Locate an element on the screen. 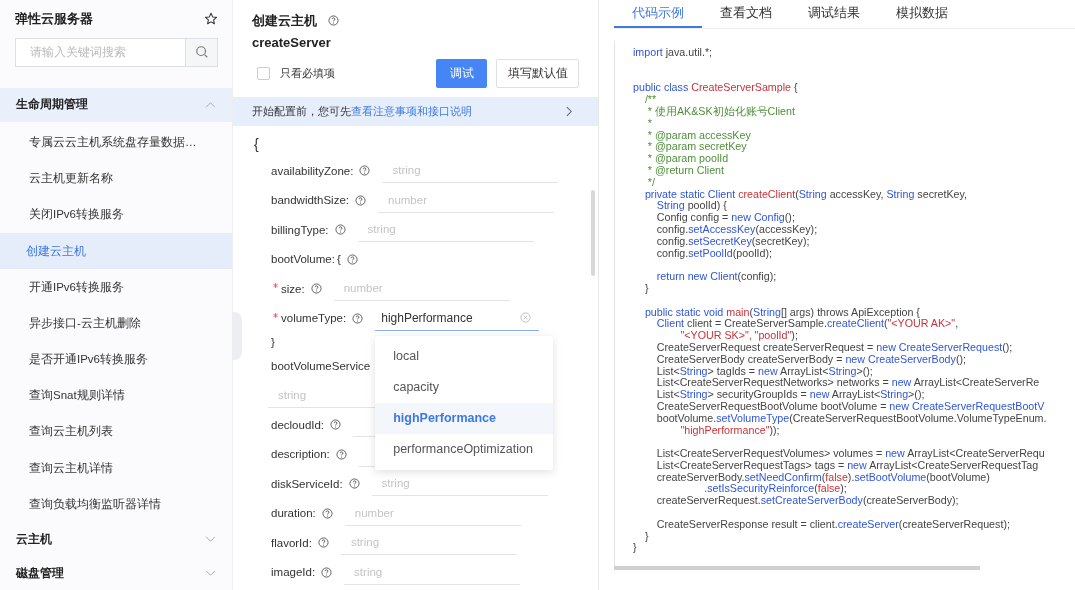 Image resolution: width=1075 pixels, height=590 pixels. code-line: import java.util.*; is located at coordinates (673, 53).